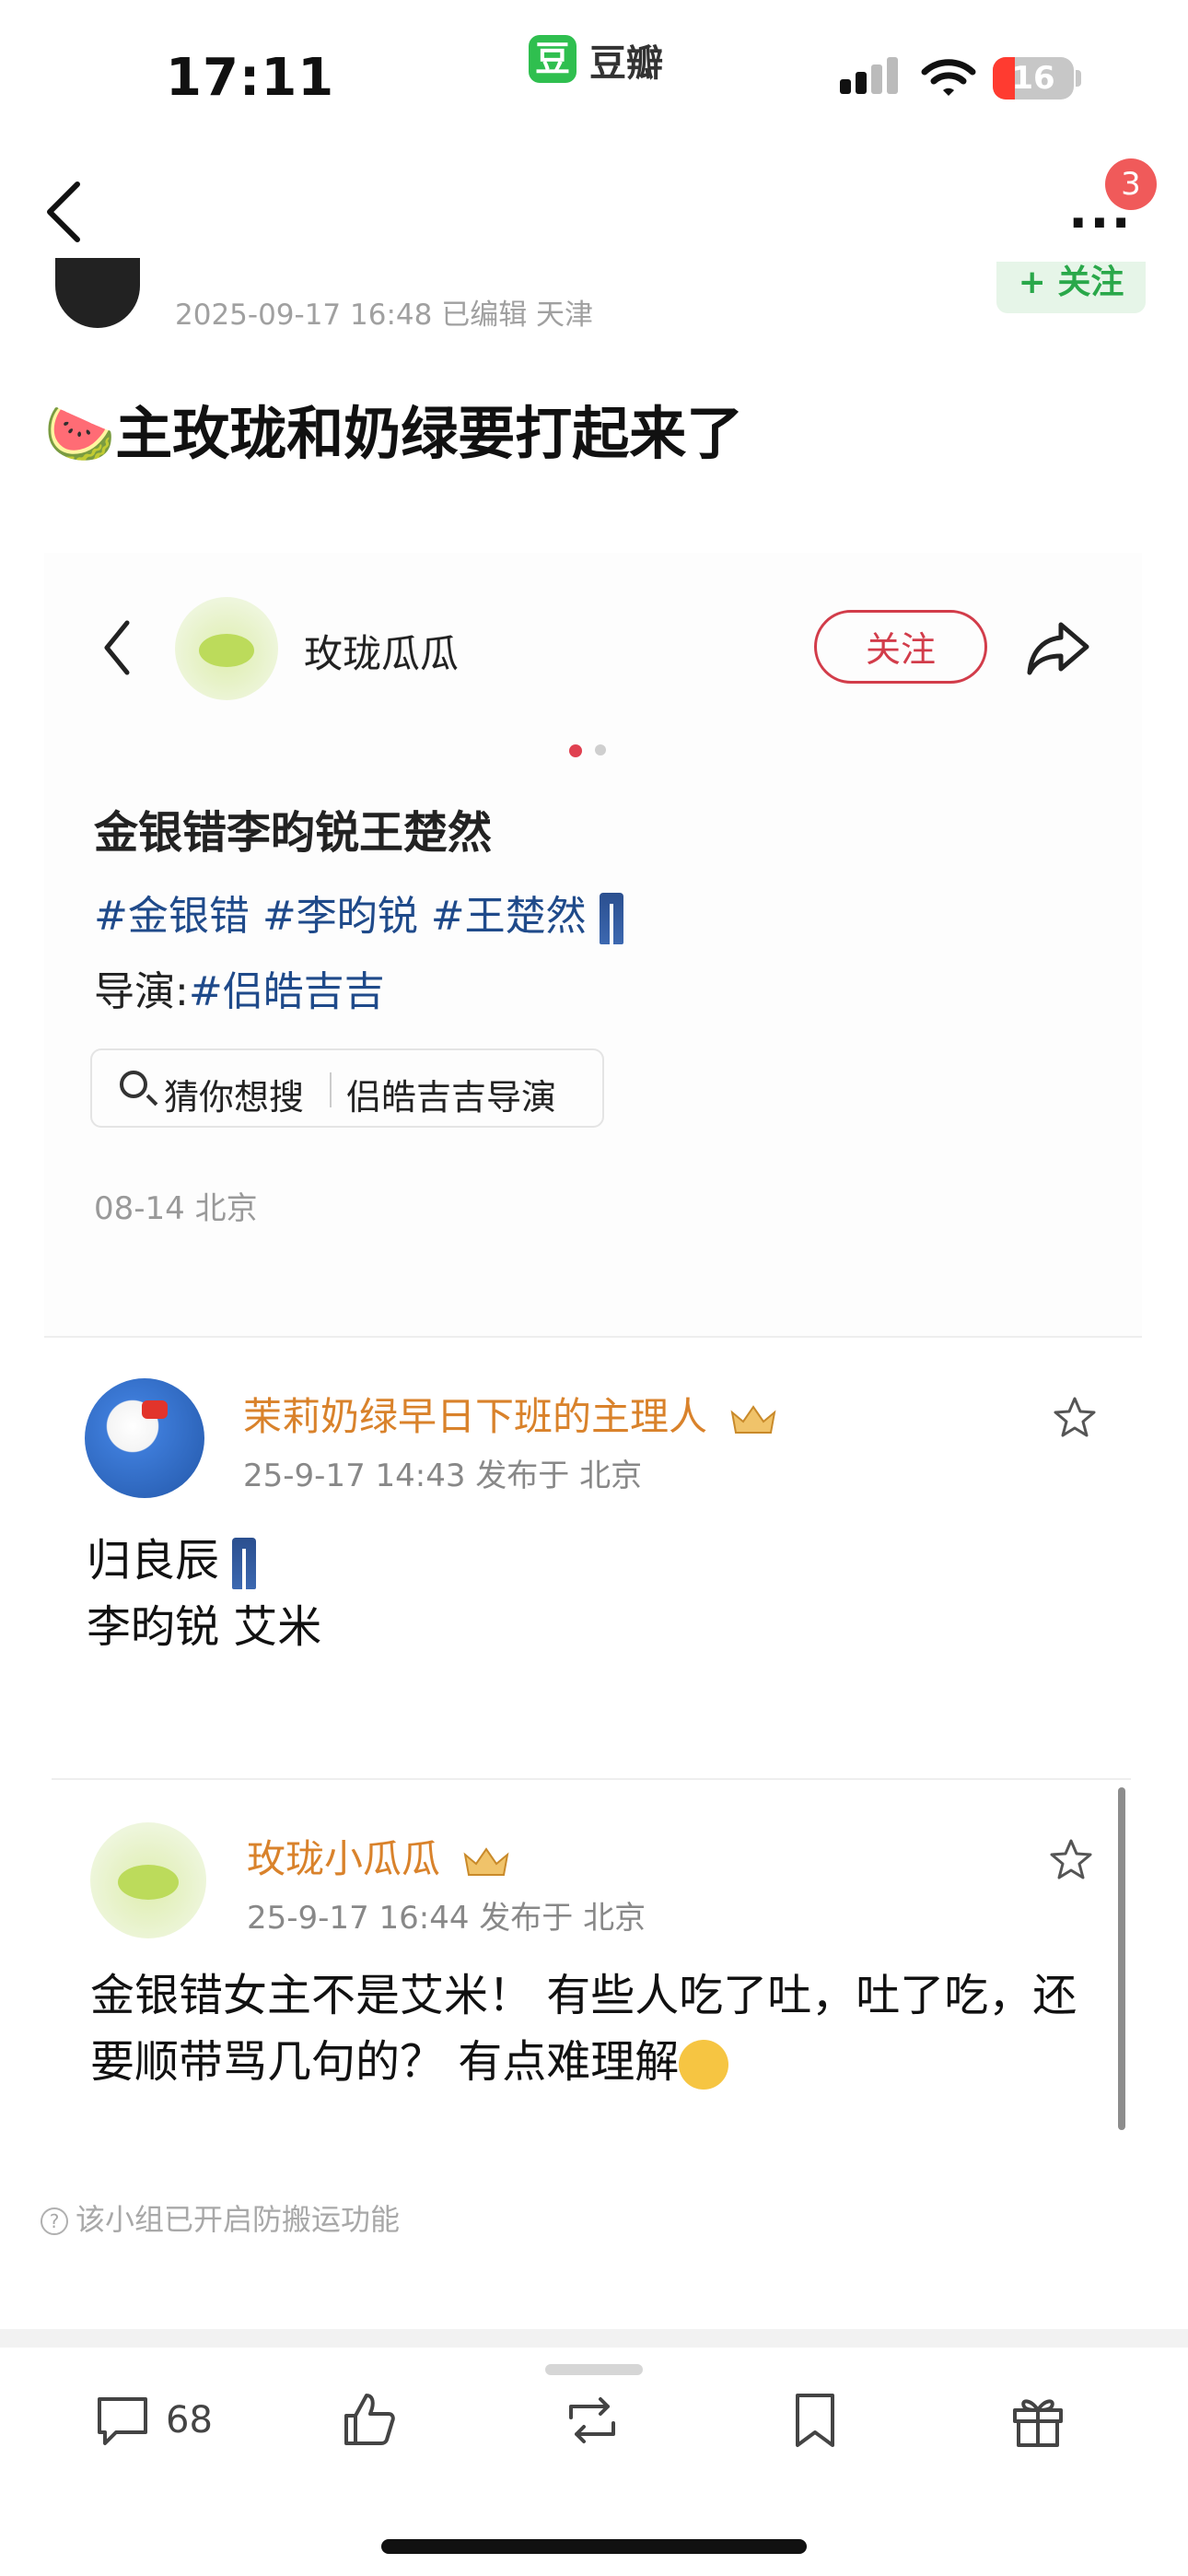 Image resolution: width=1188 pixels, height=2576 pixels. What do you see at coordinates (294, 833) in the screenshot?
I see `embed-title: 金银错李昀锐王楚然` at bounding box center [294, 833].